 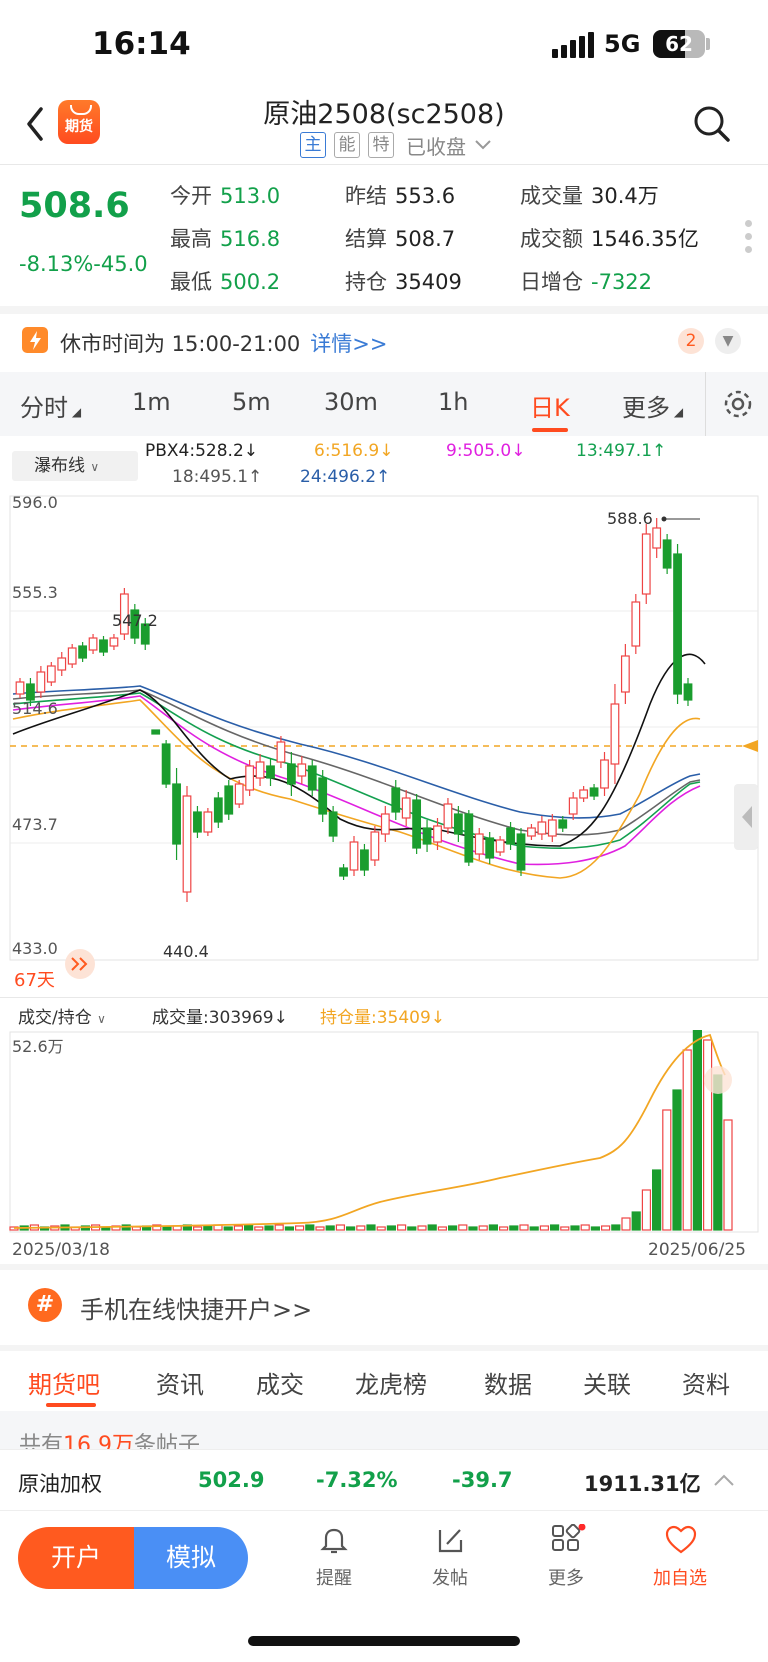 I want to click on edit-post-icon, so click(x=450, y=1540).